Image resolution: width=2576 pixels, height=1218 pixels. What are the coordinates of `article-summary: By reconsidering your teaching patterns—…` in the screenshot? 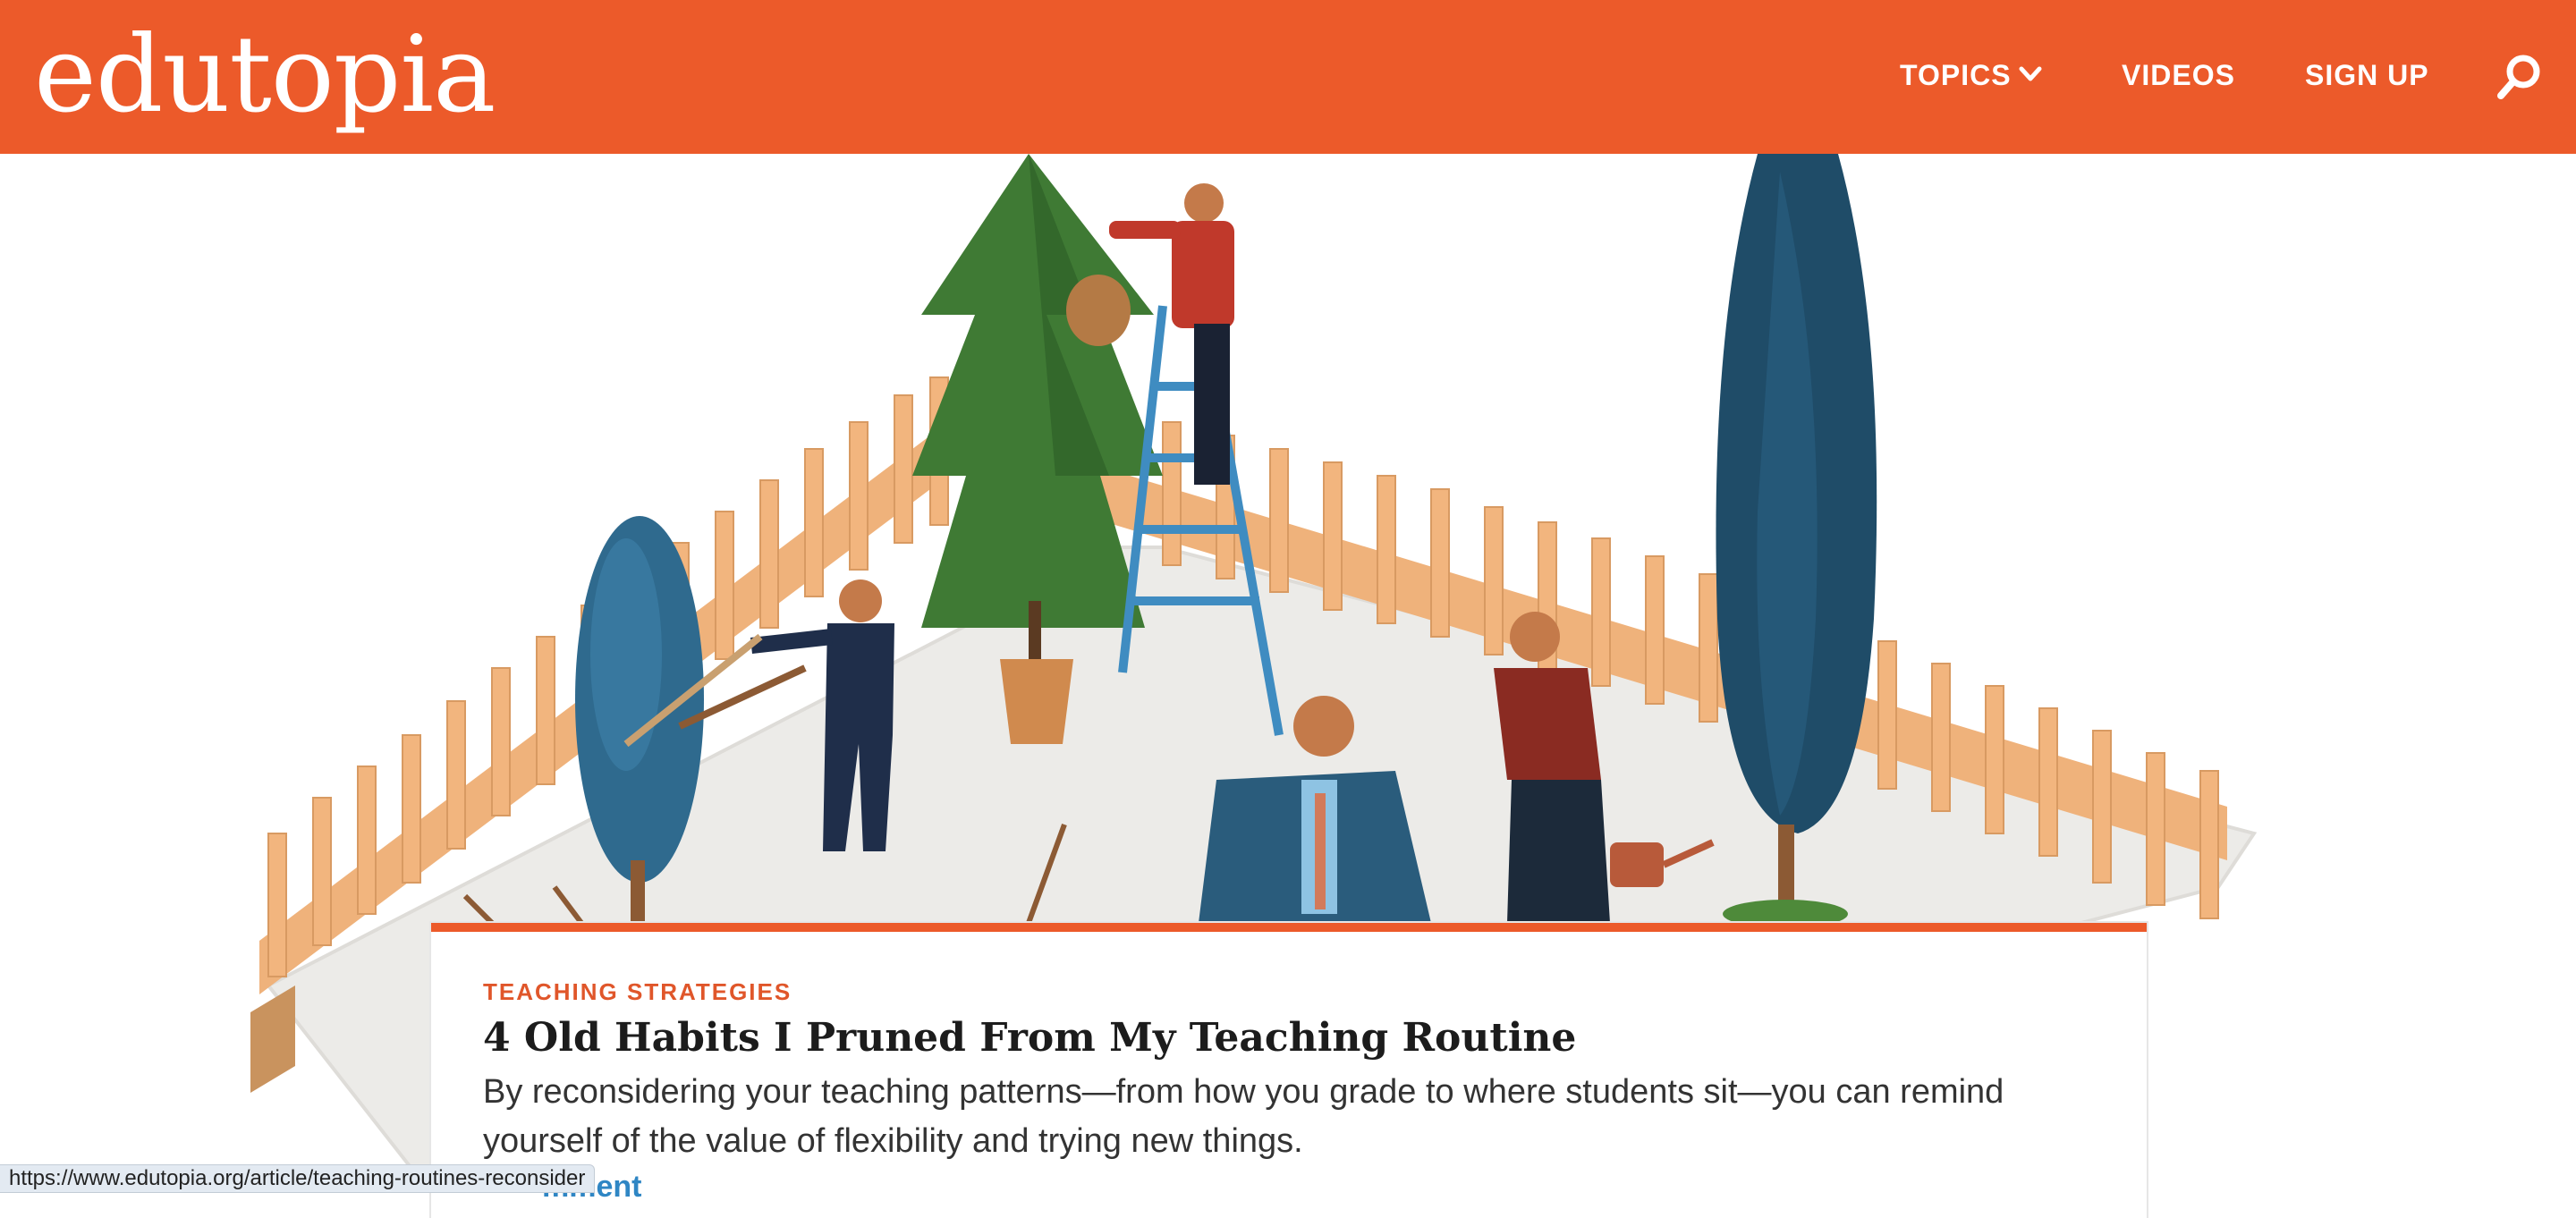 It's located at (1243, 1116).